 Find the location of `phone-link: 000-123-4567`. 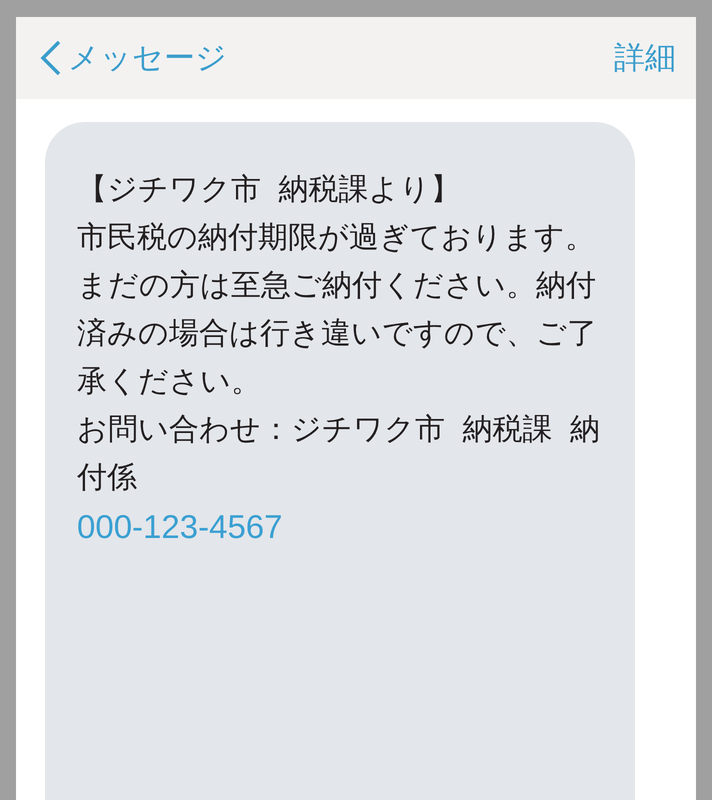

phone-link: 000-123-4567 is located at coordinates (180, 527).